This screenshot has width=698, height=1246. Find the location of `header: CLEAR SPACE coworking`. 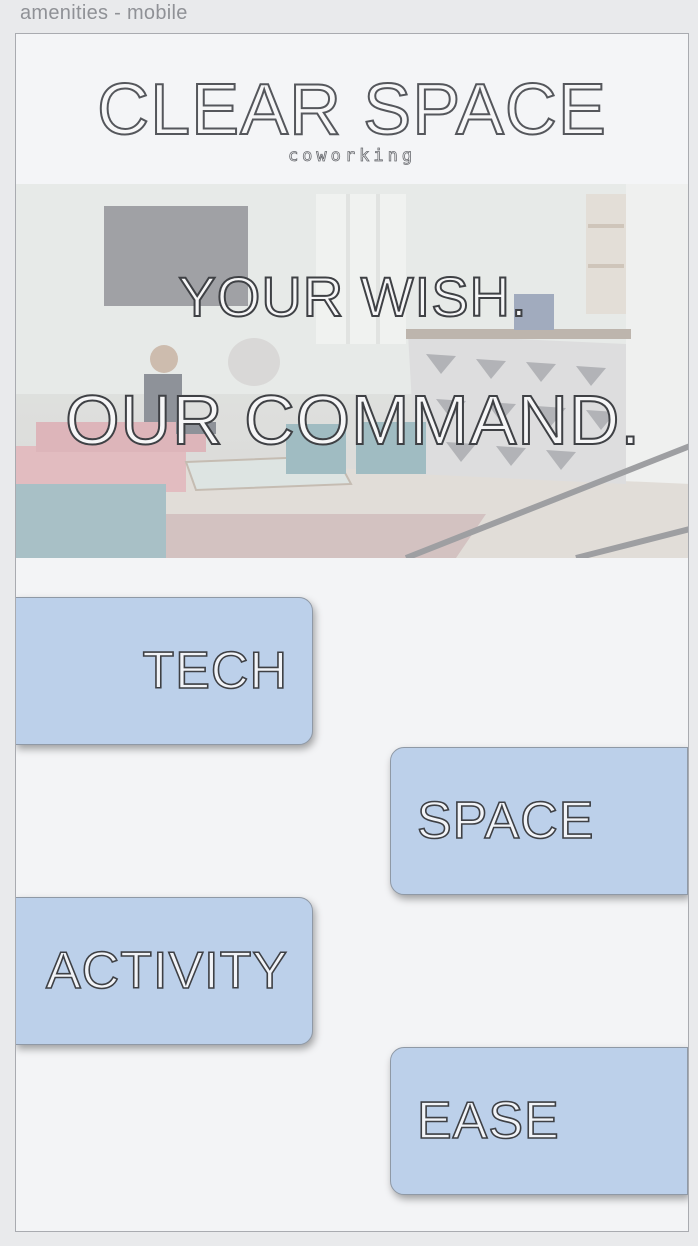

header: CLEAR SPACE coworking is located at coordinates (352, 109).